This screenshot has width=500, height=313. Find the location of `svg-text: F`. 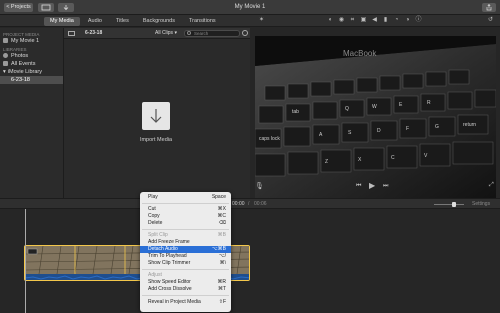

svg-text: F is located at coordinates (407, 129).